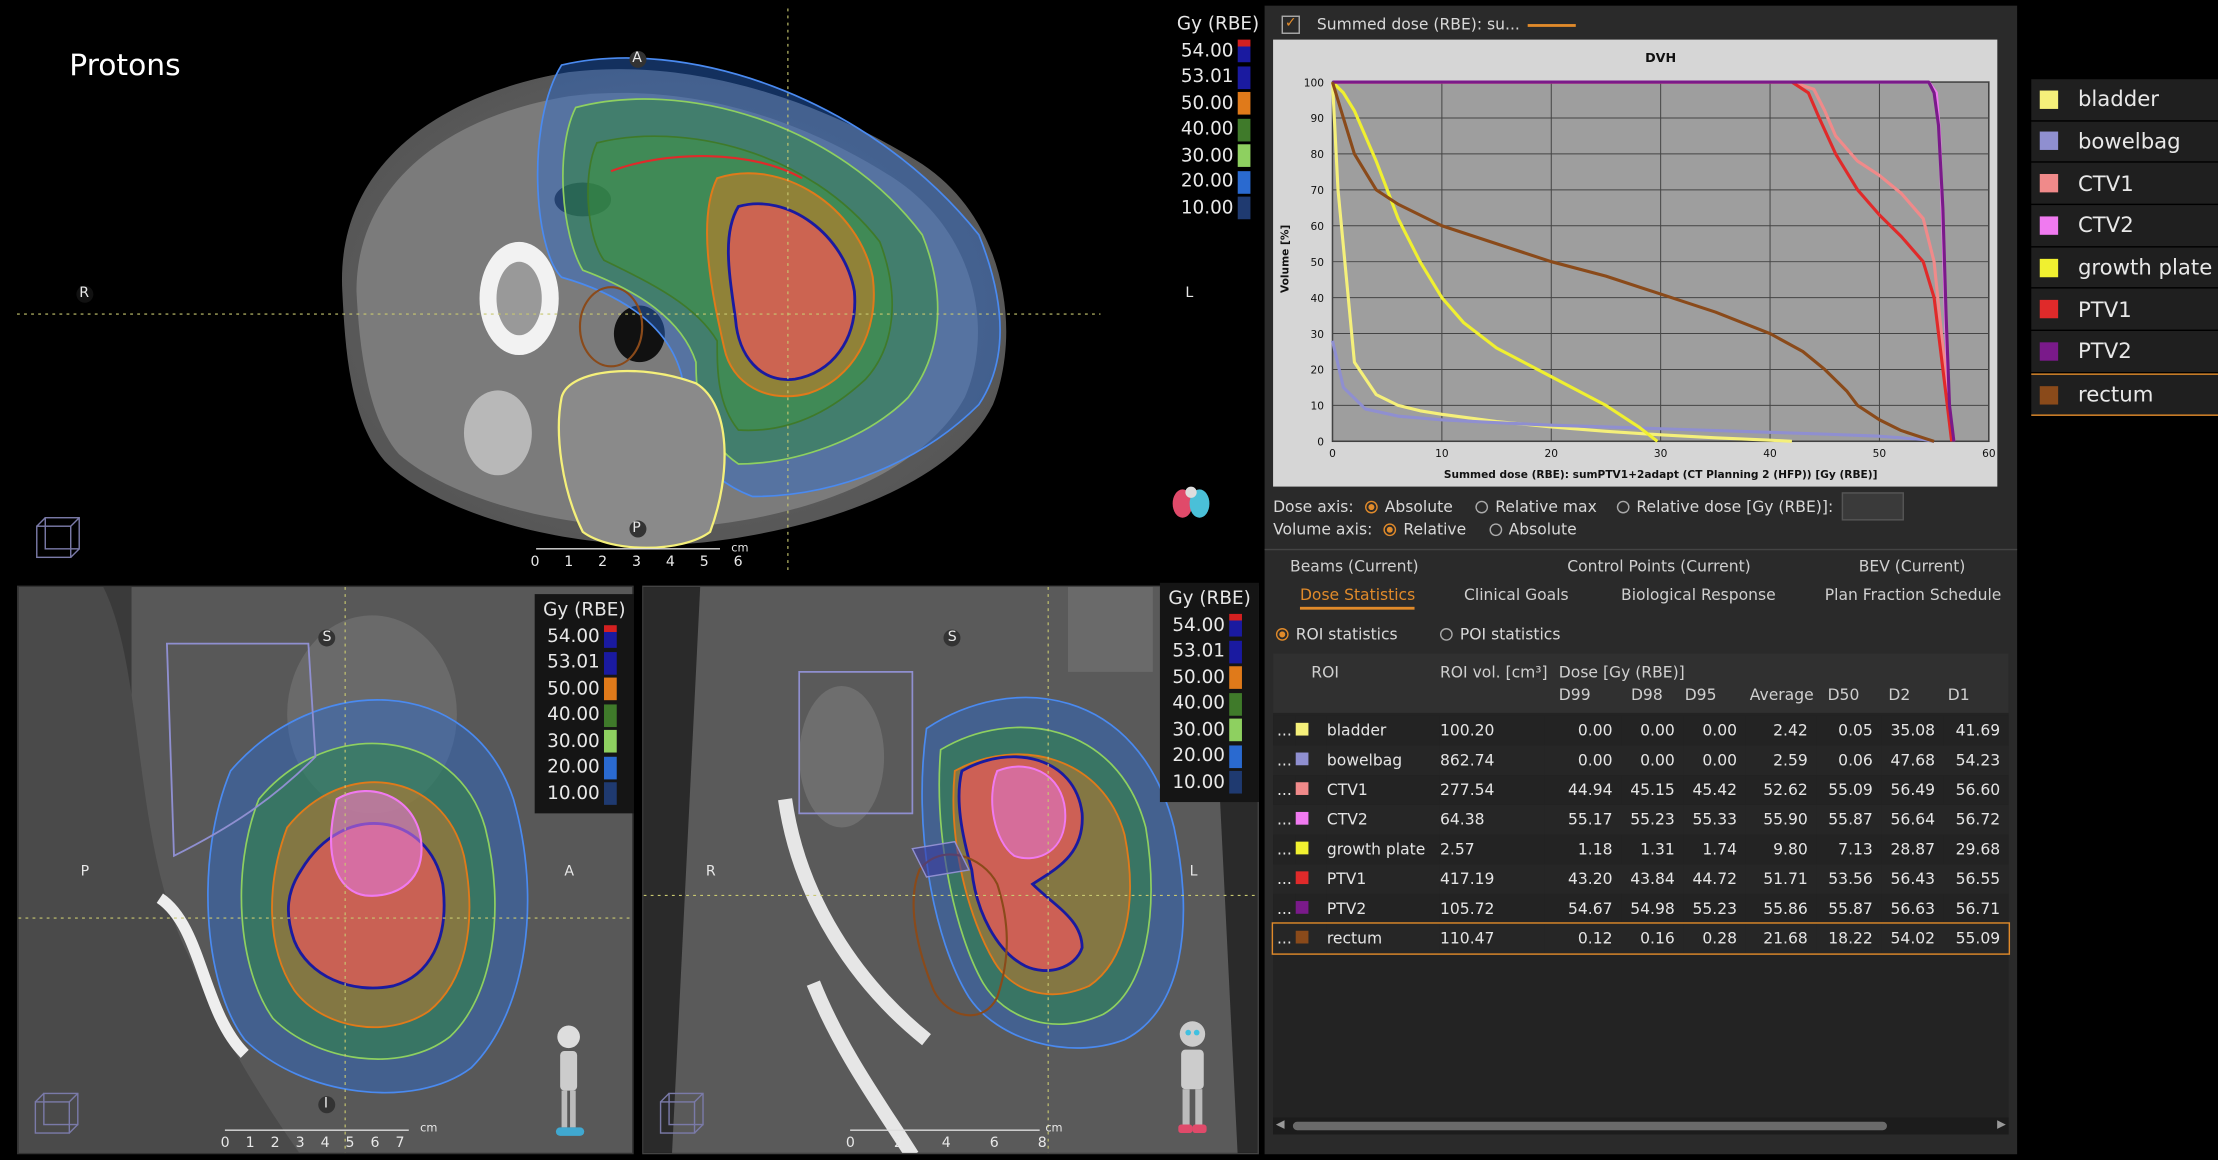 The height and width of the screenshot is (1160, 2218). Describe the element at coordinates (1290, 24) in the screenshot. I see `summed-dose-checkbox: ✓` at that location.